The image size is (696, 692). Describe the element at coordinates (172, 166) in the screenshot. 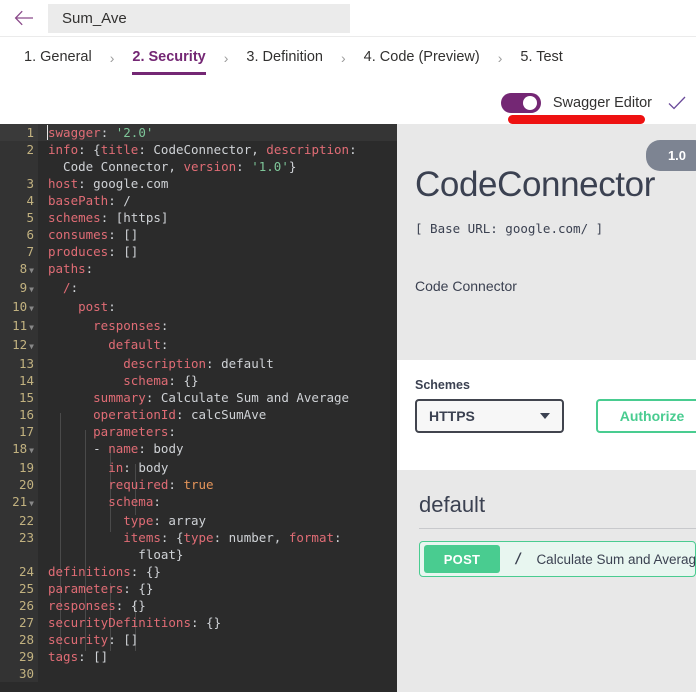

I see `code-text: Code Connector, version: '1.0'}` at that location.